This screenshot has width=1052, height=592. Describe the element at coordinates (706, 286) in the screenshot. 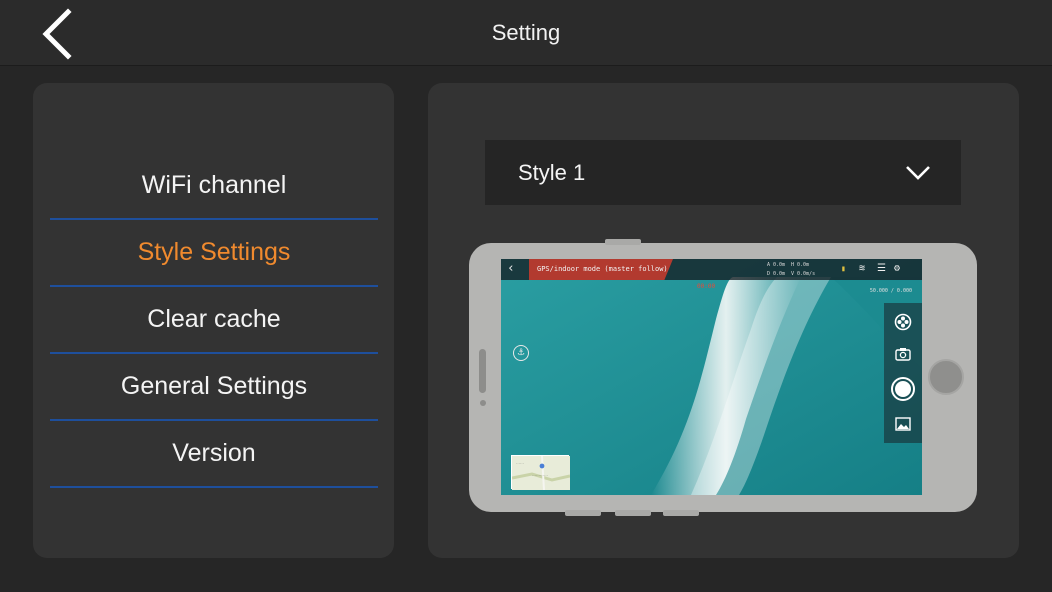

I see `record-timer: 00:00` at that location.